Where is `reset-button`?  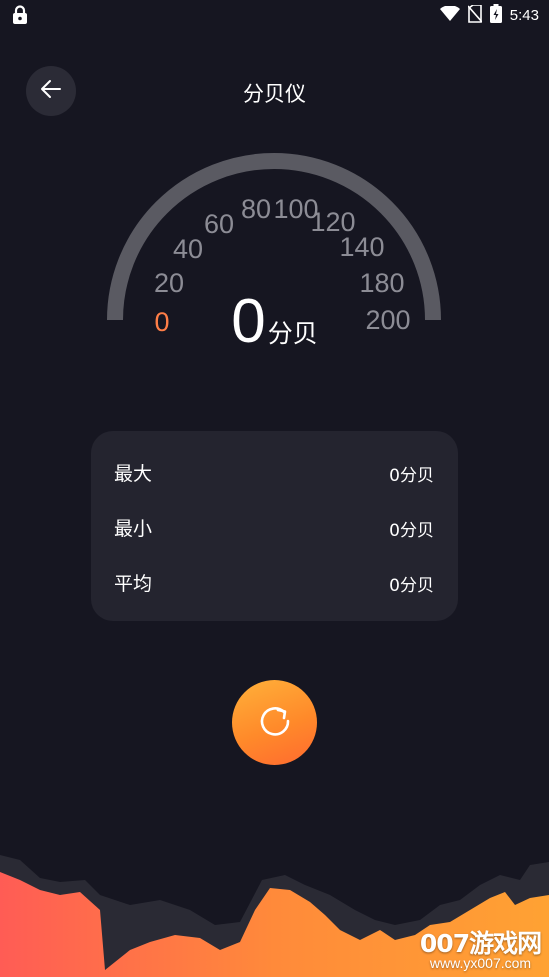 reset-button is located at coordinates (274, 722).